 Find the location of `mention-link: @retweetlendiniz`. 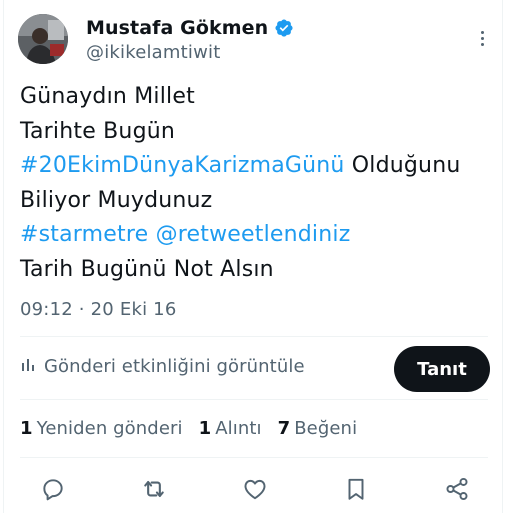

mention-link: @retweetlendiniz is located at coordinates (253, 234).